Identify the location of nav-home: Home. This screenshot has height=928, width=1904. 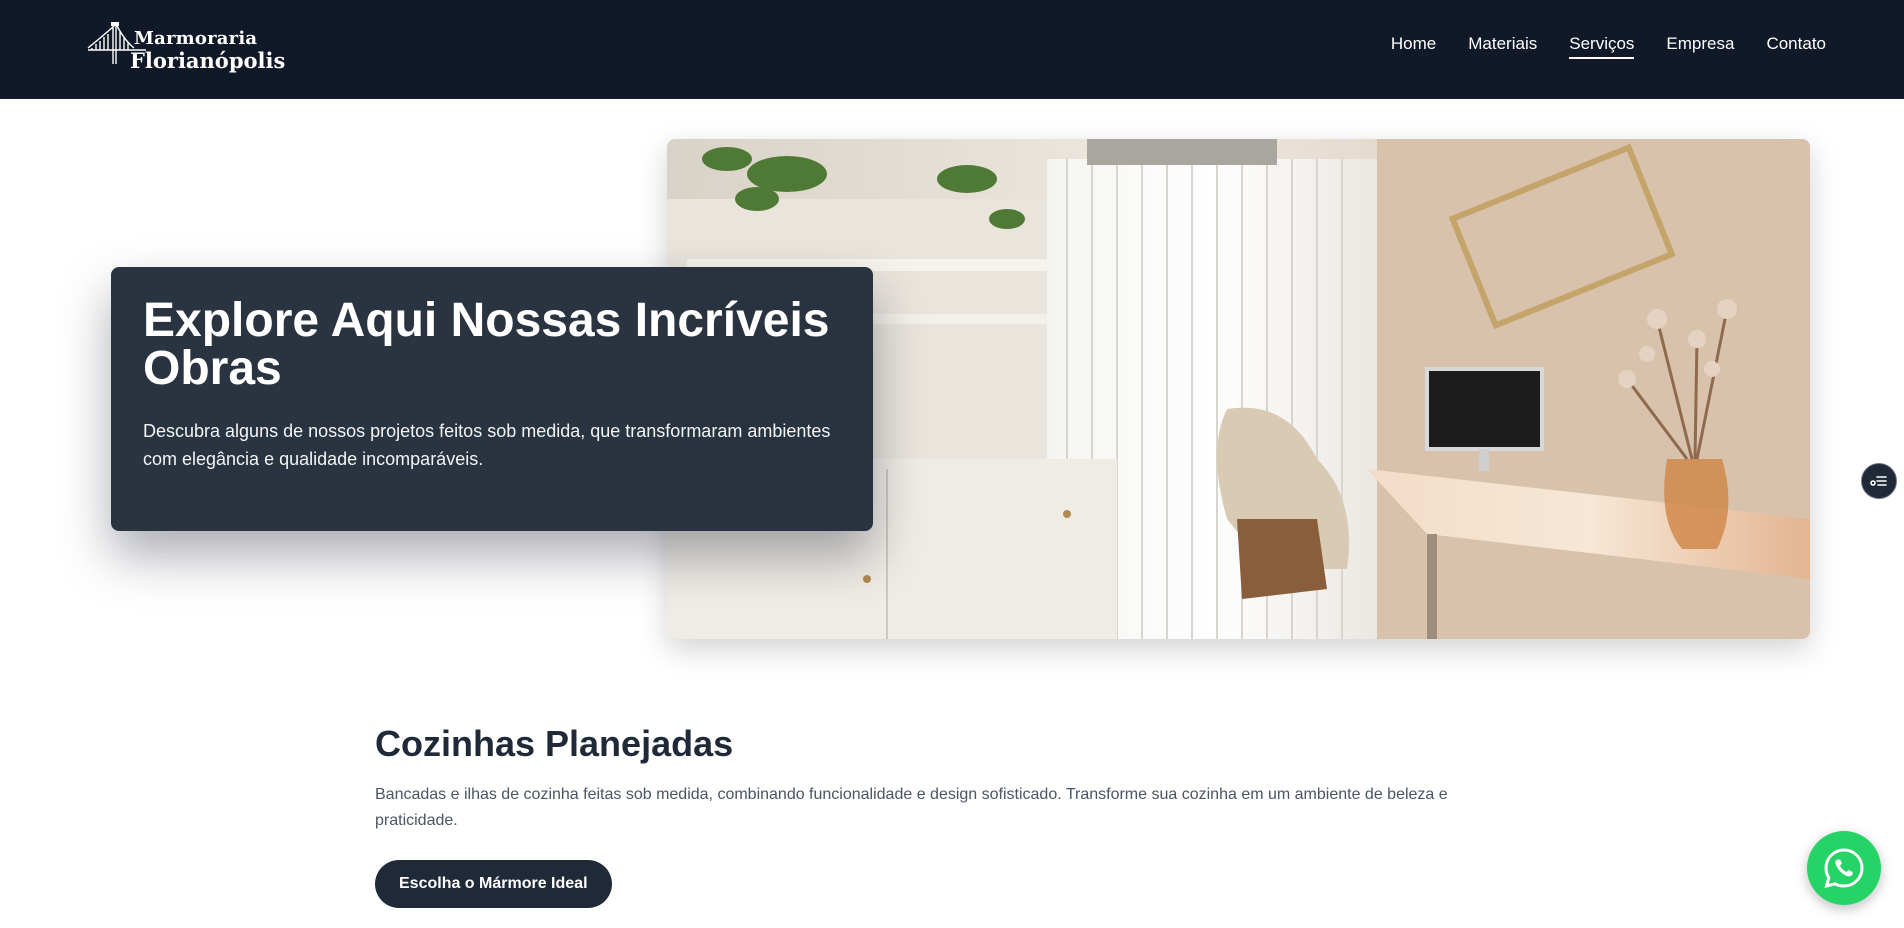
(1413, 46).